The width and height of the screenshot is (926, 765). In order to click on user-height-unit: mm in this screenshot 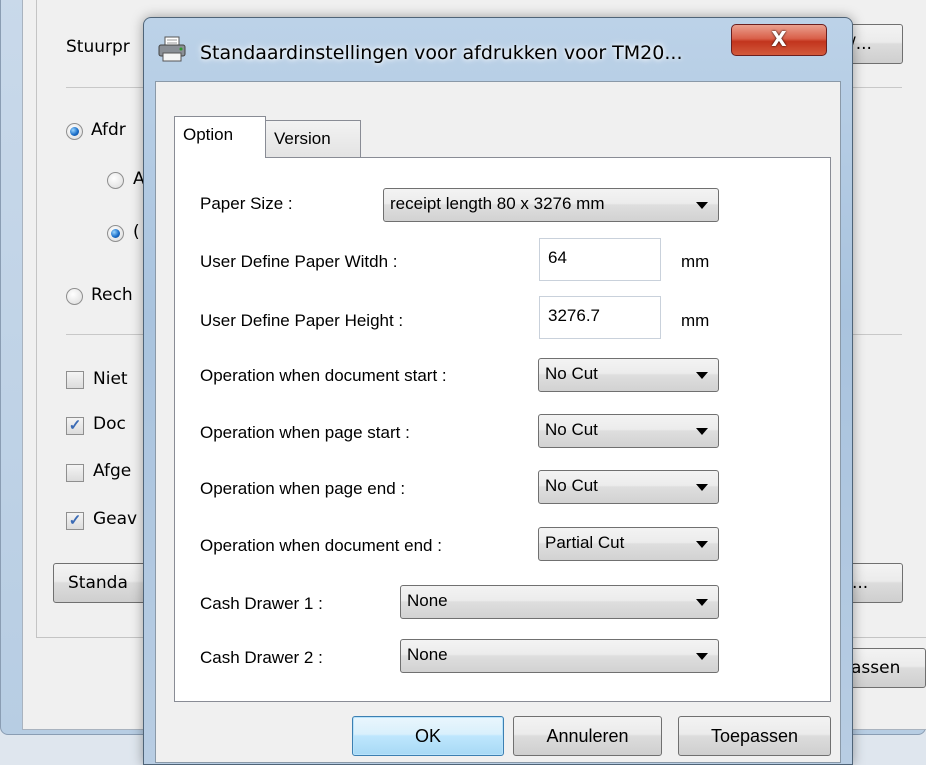, I will do `click(695, 320)`.